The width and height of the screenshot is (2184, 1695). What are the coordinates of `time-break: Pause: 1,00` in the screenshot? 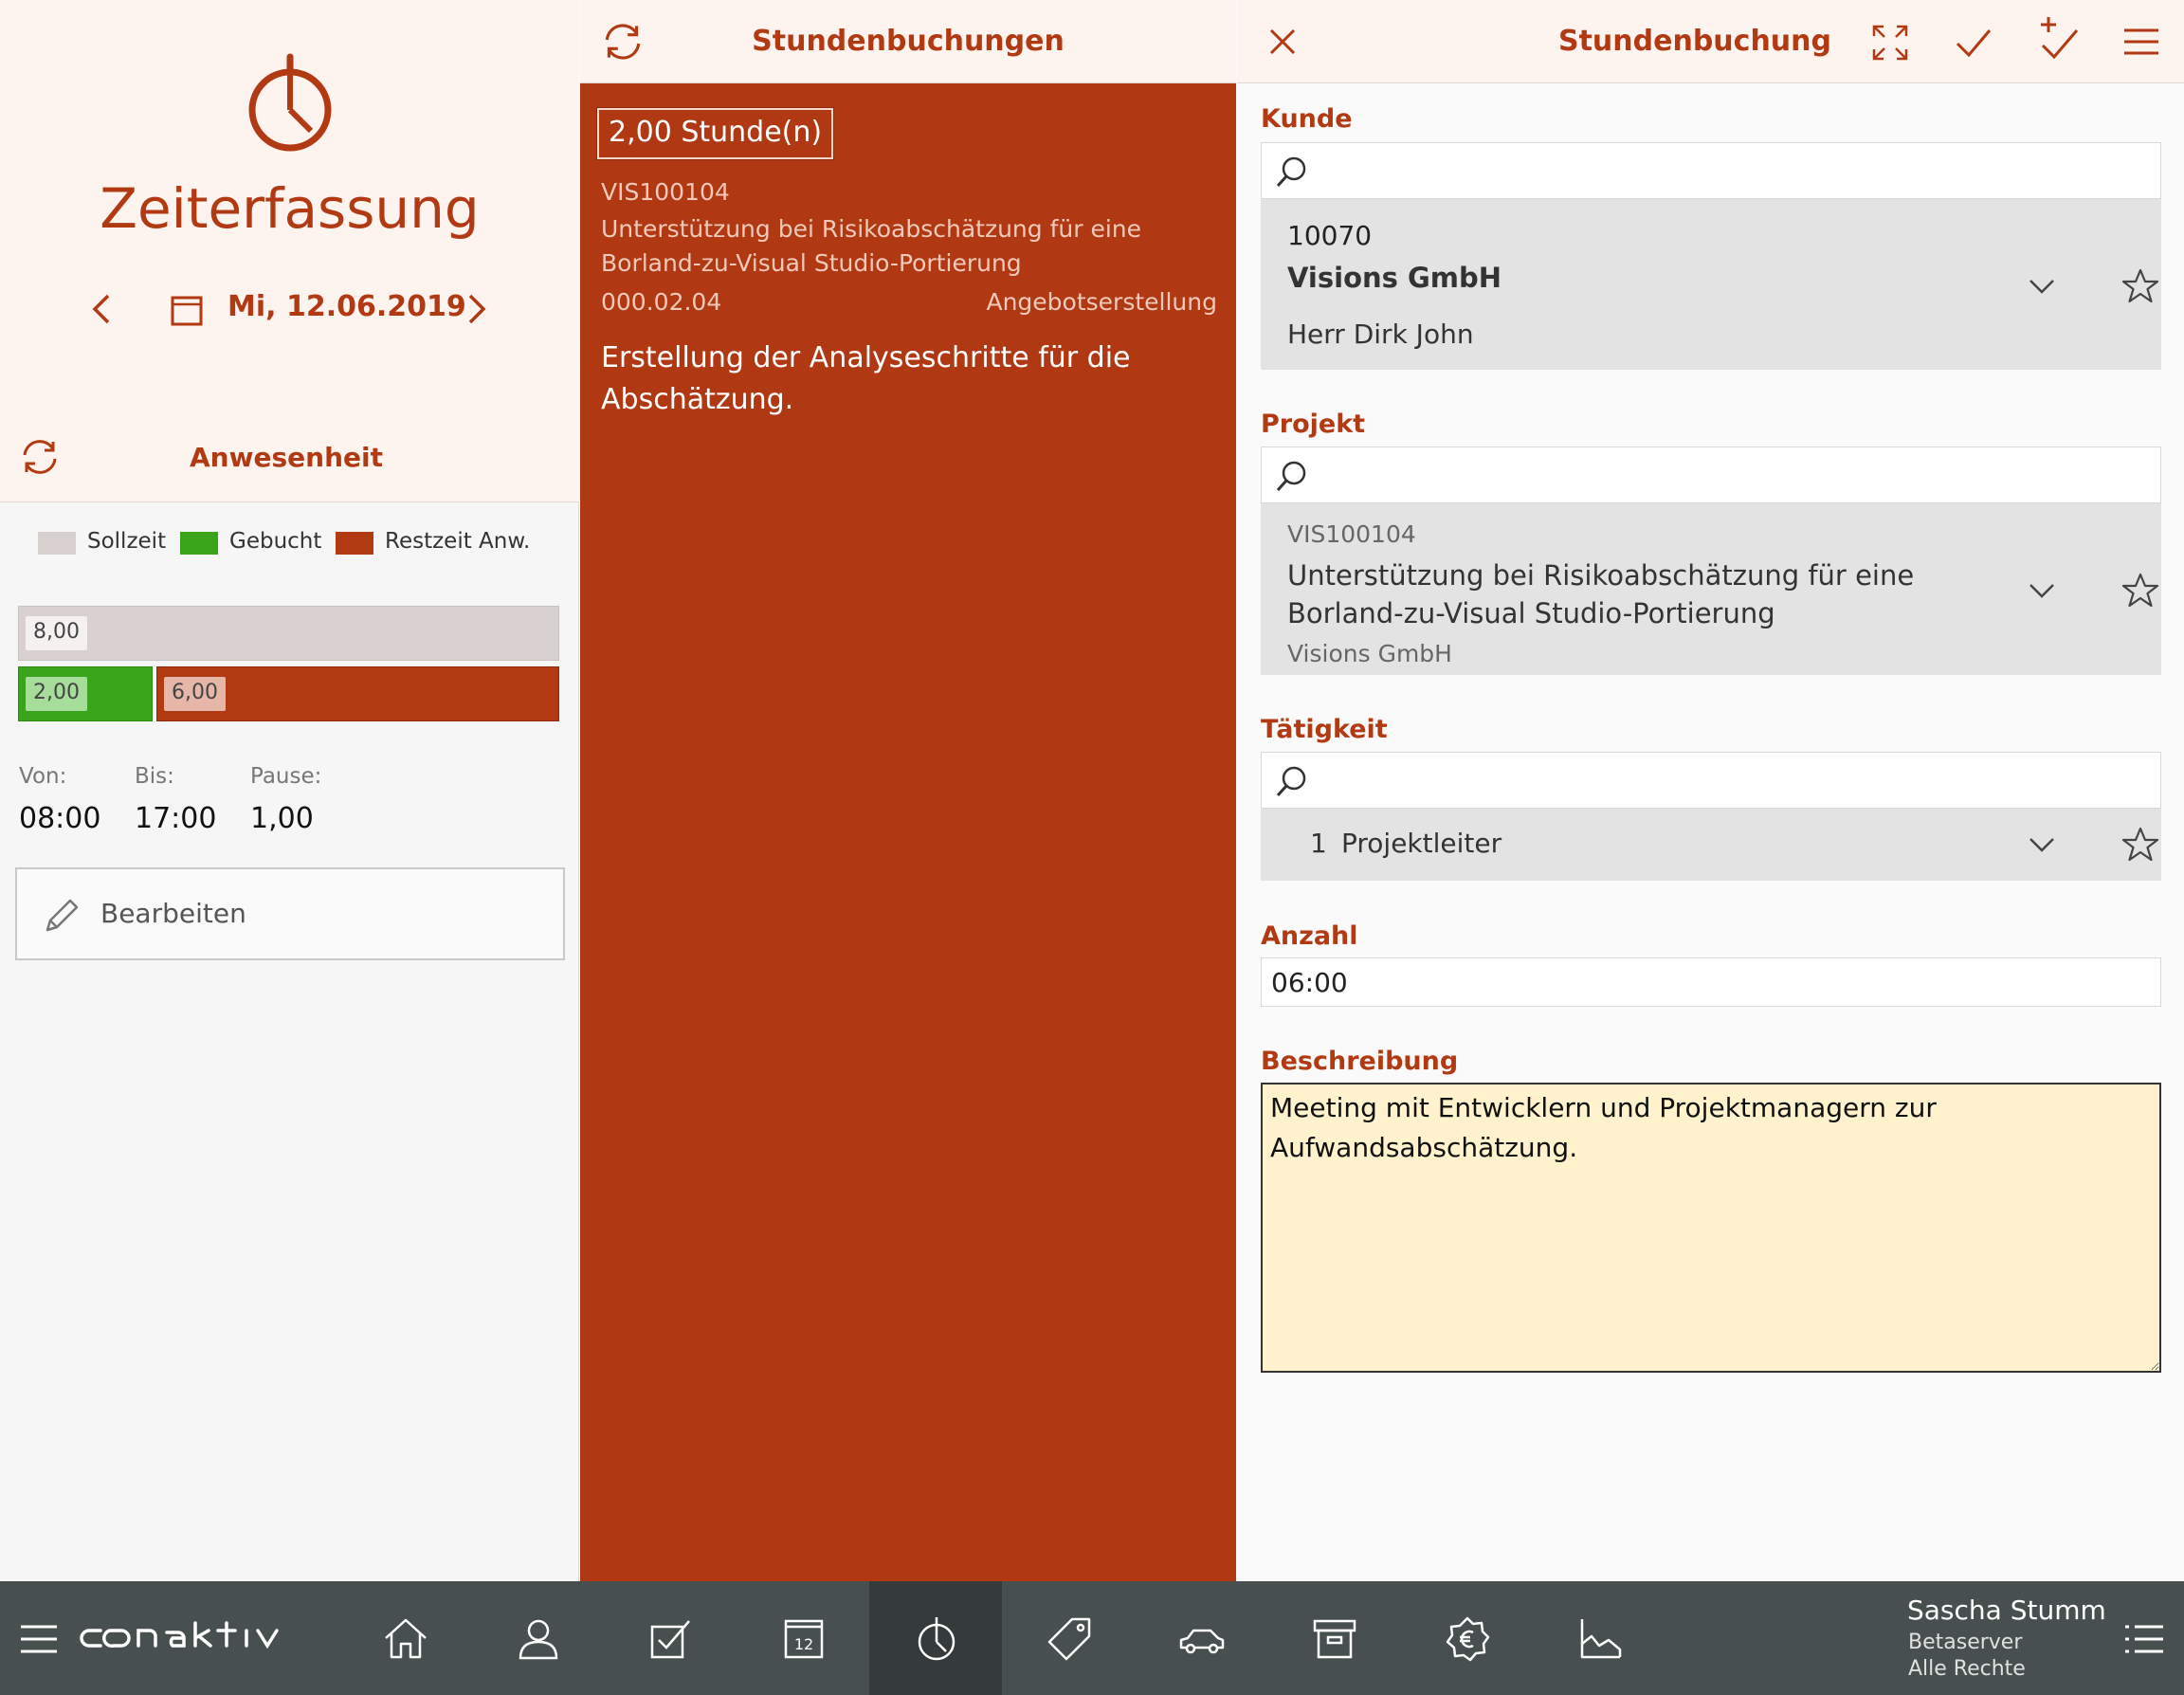 It's located at (285, 800).